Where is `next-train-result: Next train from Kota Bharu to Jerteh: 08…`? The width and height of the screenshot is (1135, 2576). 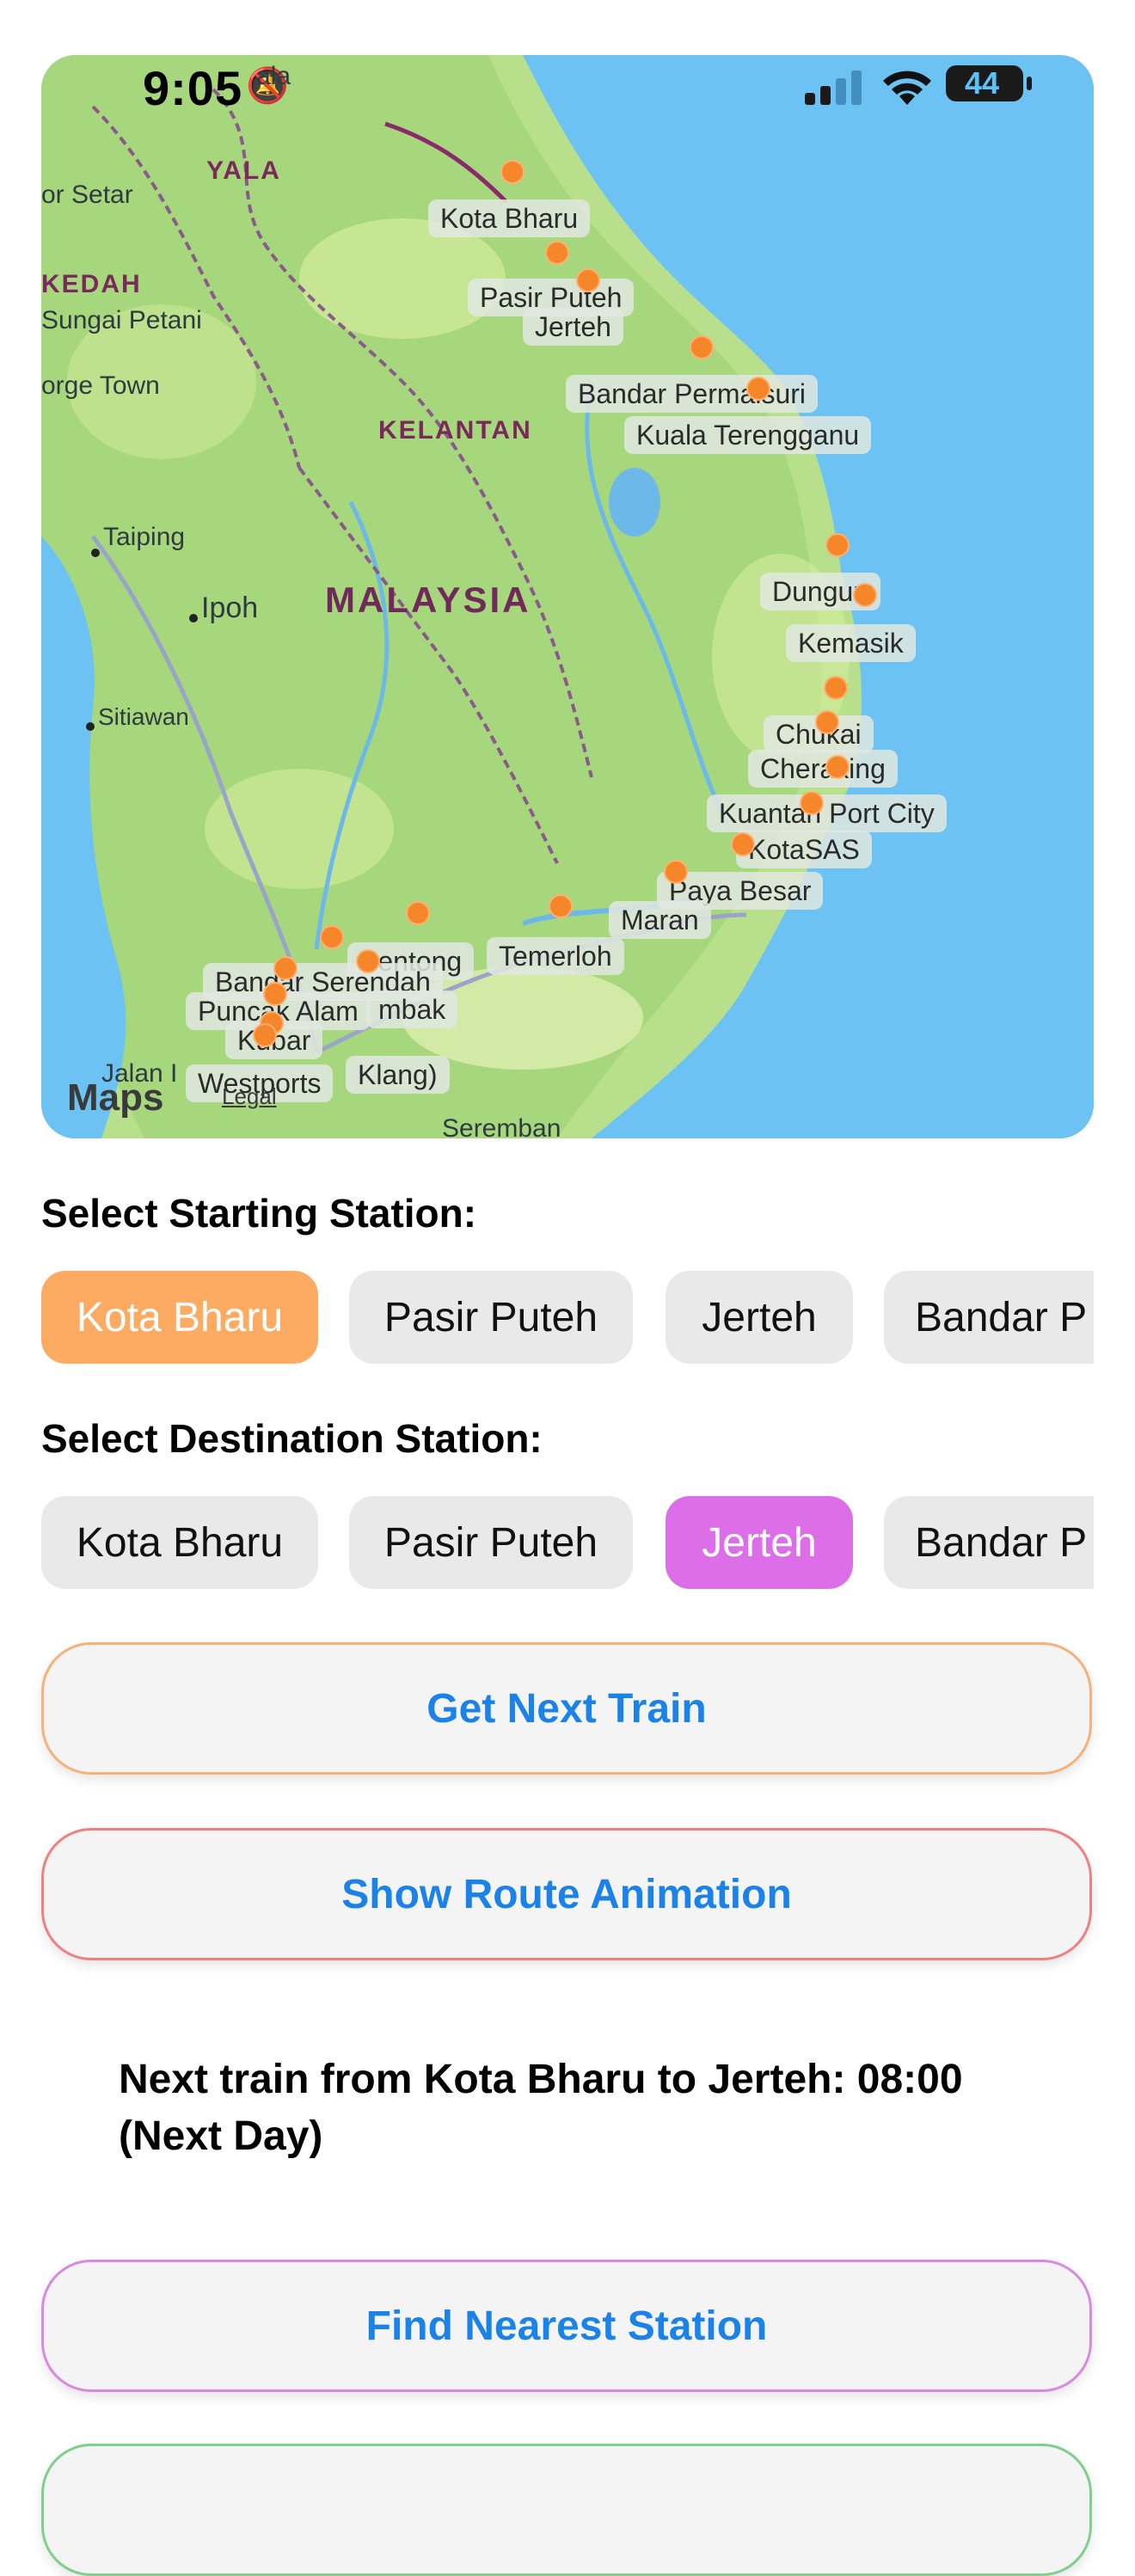 next-train-result: Next train from Kota Bharu to Jerteh: 08… is located at coordinates (541, 2108).